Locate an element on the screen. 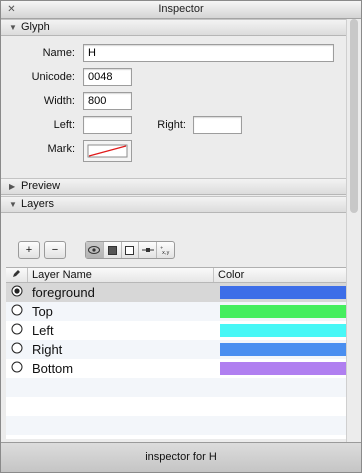 The width and height of the screenshot is (362, 473). visibility-eye-icon is located at coordinates (95, 250).